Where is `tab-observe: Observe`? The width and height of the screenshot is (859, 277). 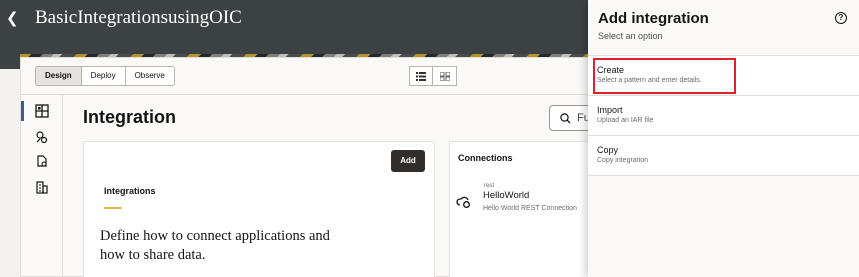
tab-observe: Observe is located at coordinates (150, 76).